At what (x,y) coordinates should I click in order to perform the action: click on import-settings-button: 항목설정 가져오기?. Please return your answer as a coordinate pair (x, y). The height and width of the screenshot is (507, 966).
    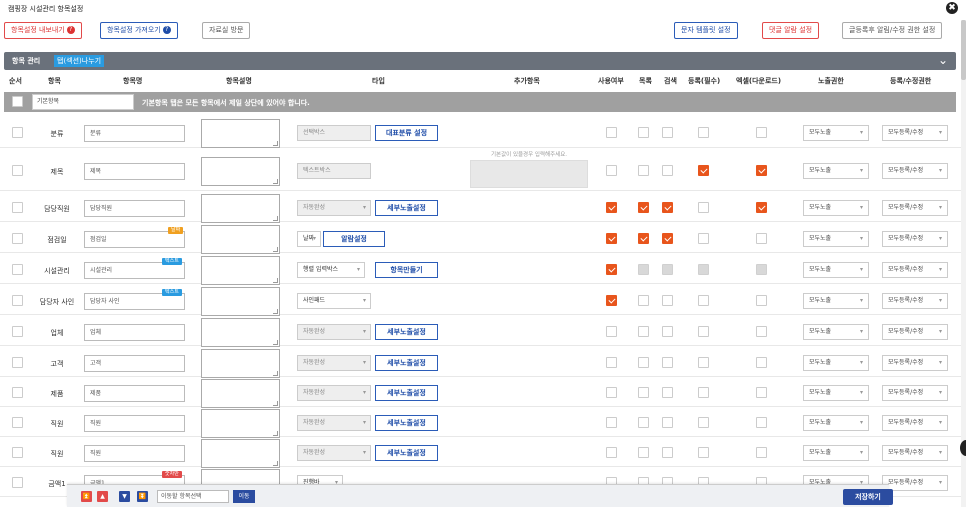
    Looking at the image, I should click on (139, 30).